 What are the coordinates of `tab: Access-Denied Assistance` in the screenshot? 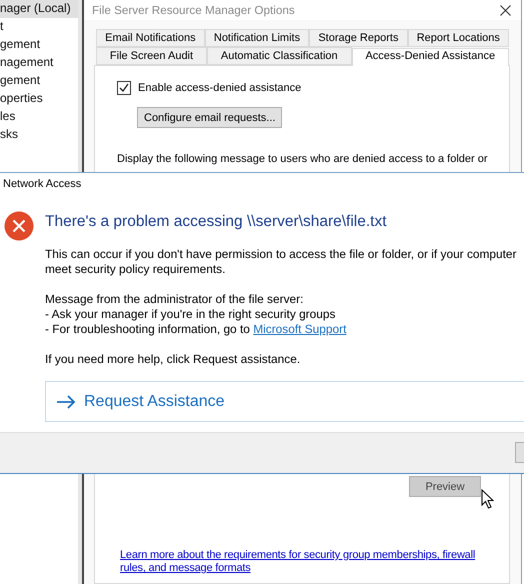 It's located at (430, 57).